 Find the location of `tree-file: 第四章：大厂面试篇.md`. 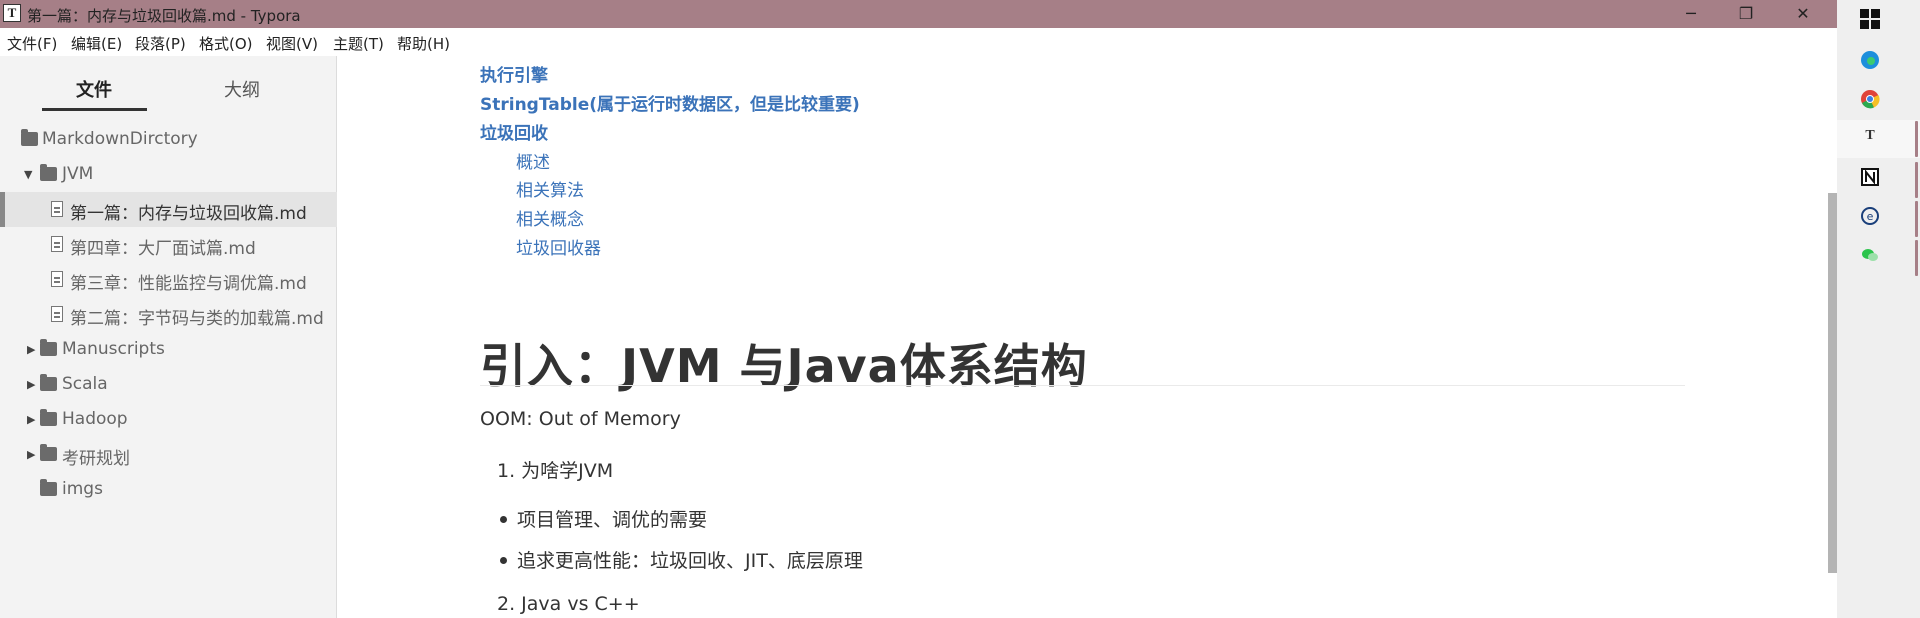

tree-file: 第四章：大厂面试篇.md is located at coordinates (168, 245).